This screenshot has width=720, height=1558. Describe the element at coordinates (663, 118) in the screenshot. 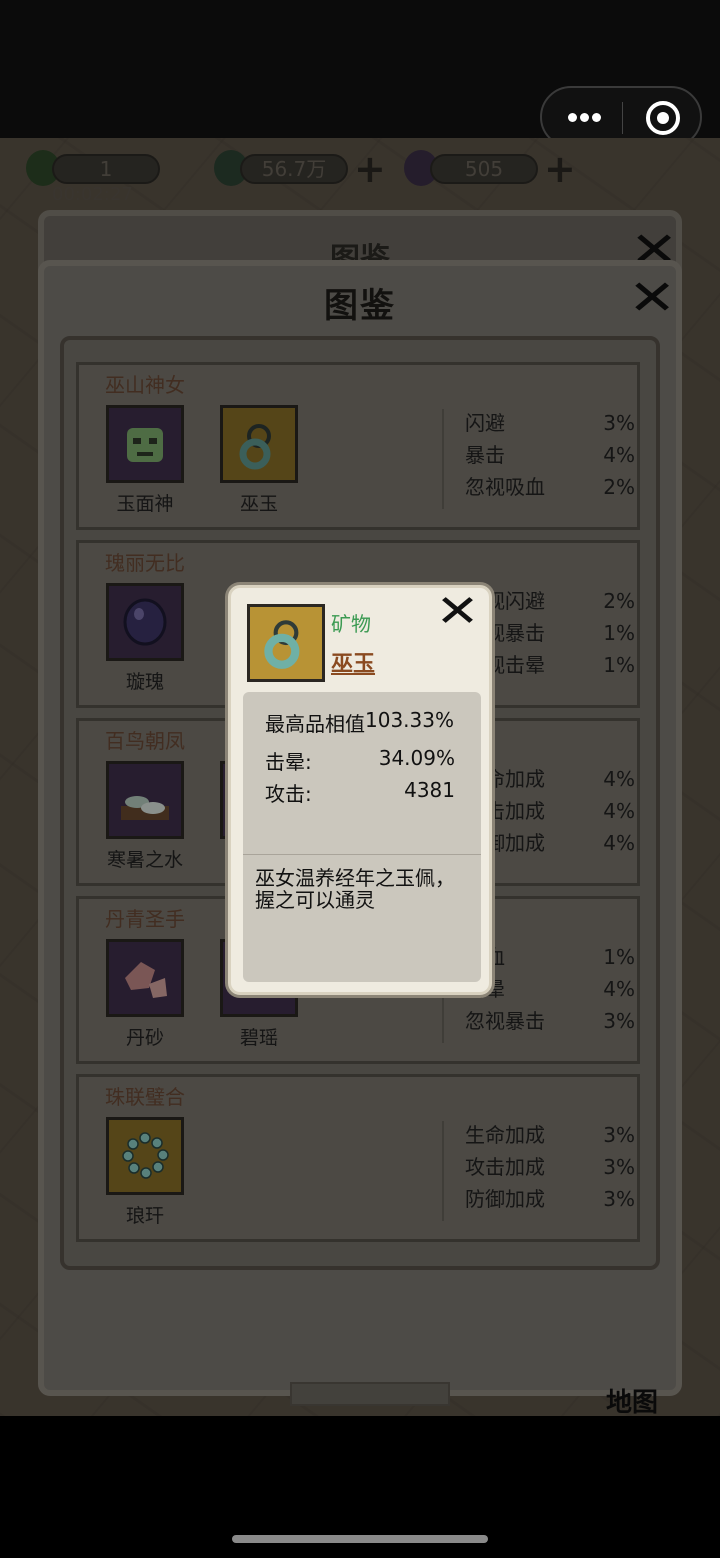

I see `close-miniprogram-icon` at that location.